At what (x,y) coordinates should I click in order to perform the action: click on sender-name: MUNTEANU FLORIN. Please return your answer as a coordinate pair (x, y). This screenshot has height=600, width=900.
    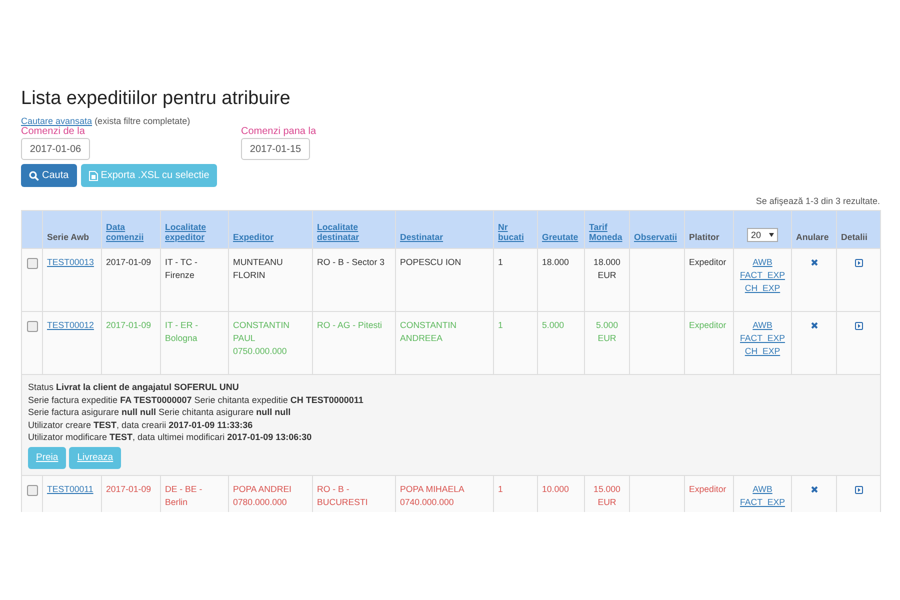
    Looking at the image, I should click on (258, 268).